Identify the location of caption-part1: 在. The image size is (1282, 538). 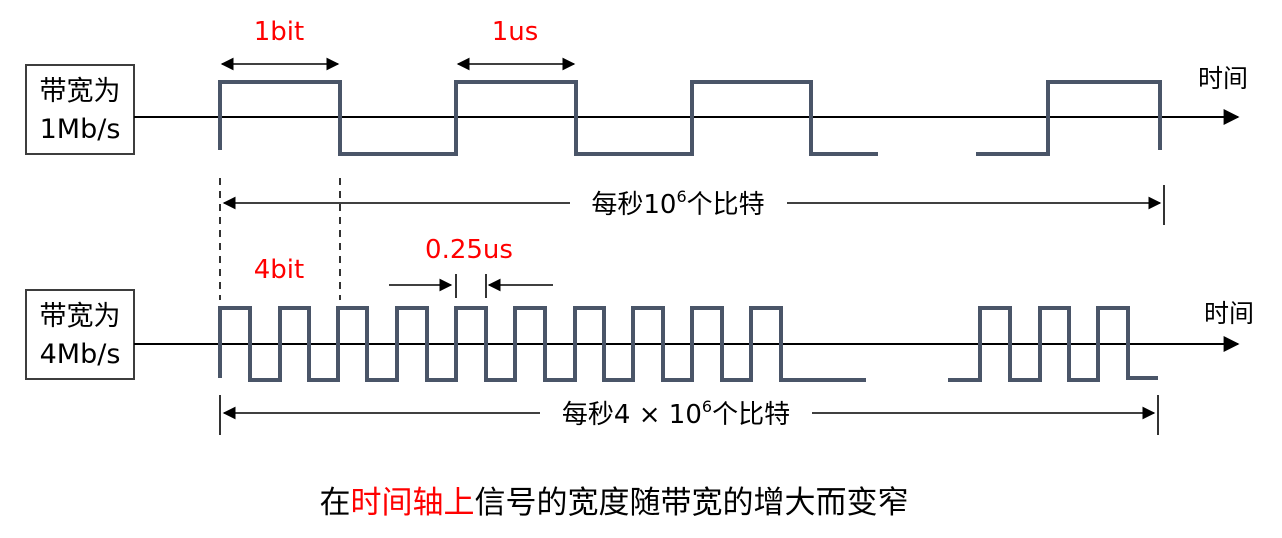
(335, 503).